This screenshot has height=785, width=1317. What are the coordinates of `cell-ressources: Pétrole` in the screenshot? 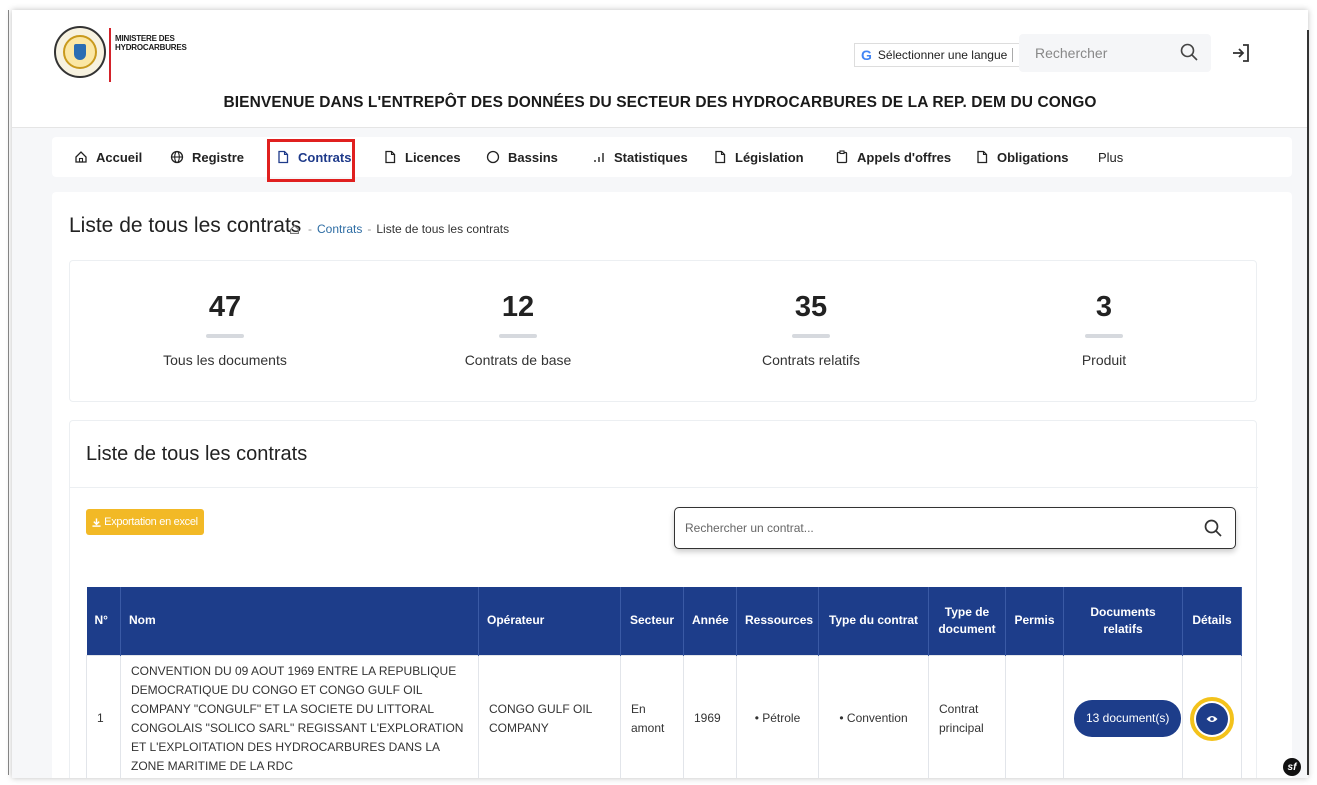 It's located at (777, 716).